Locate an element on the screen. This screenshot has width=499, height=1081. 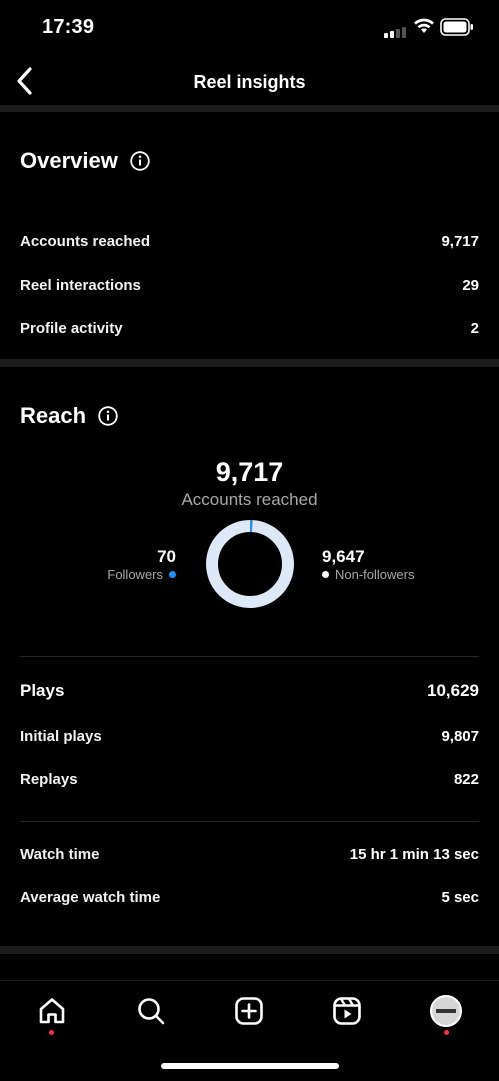
page-title: Reel insights is located at coordinates (249, 82).